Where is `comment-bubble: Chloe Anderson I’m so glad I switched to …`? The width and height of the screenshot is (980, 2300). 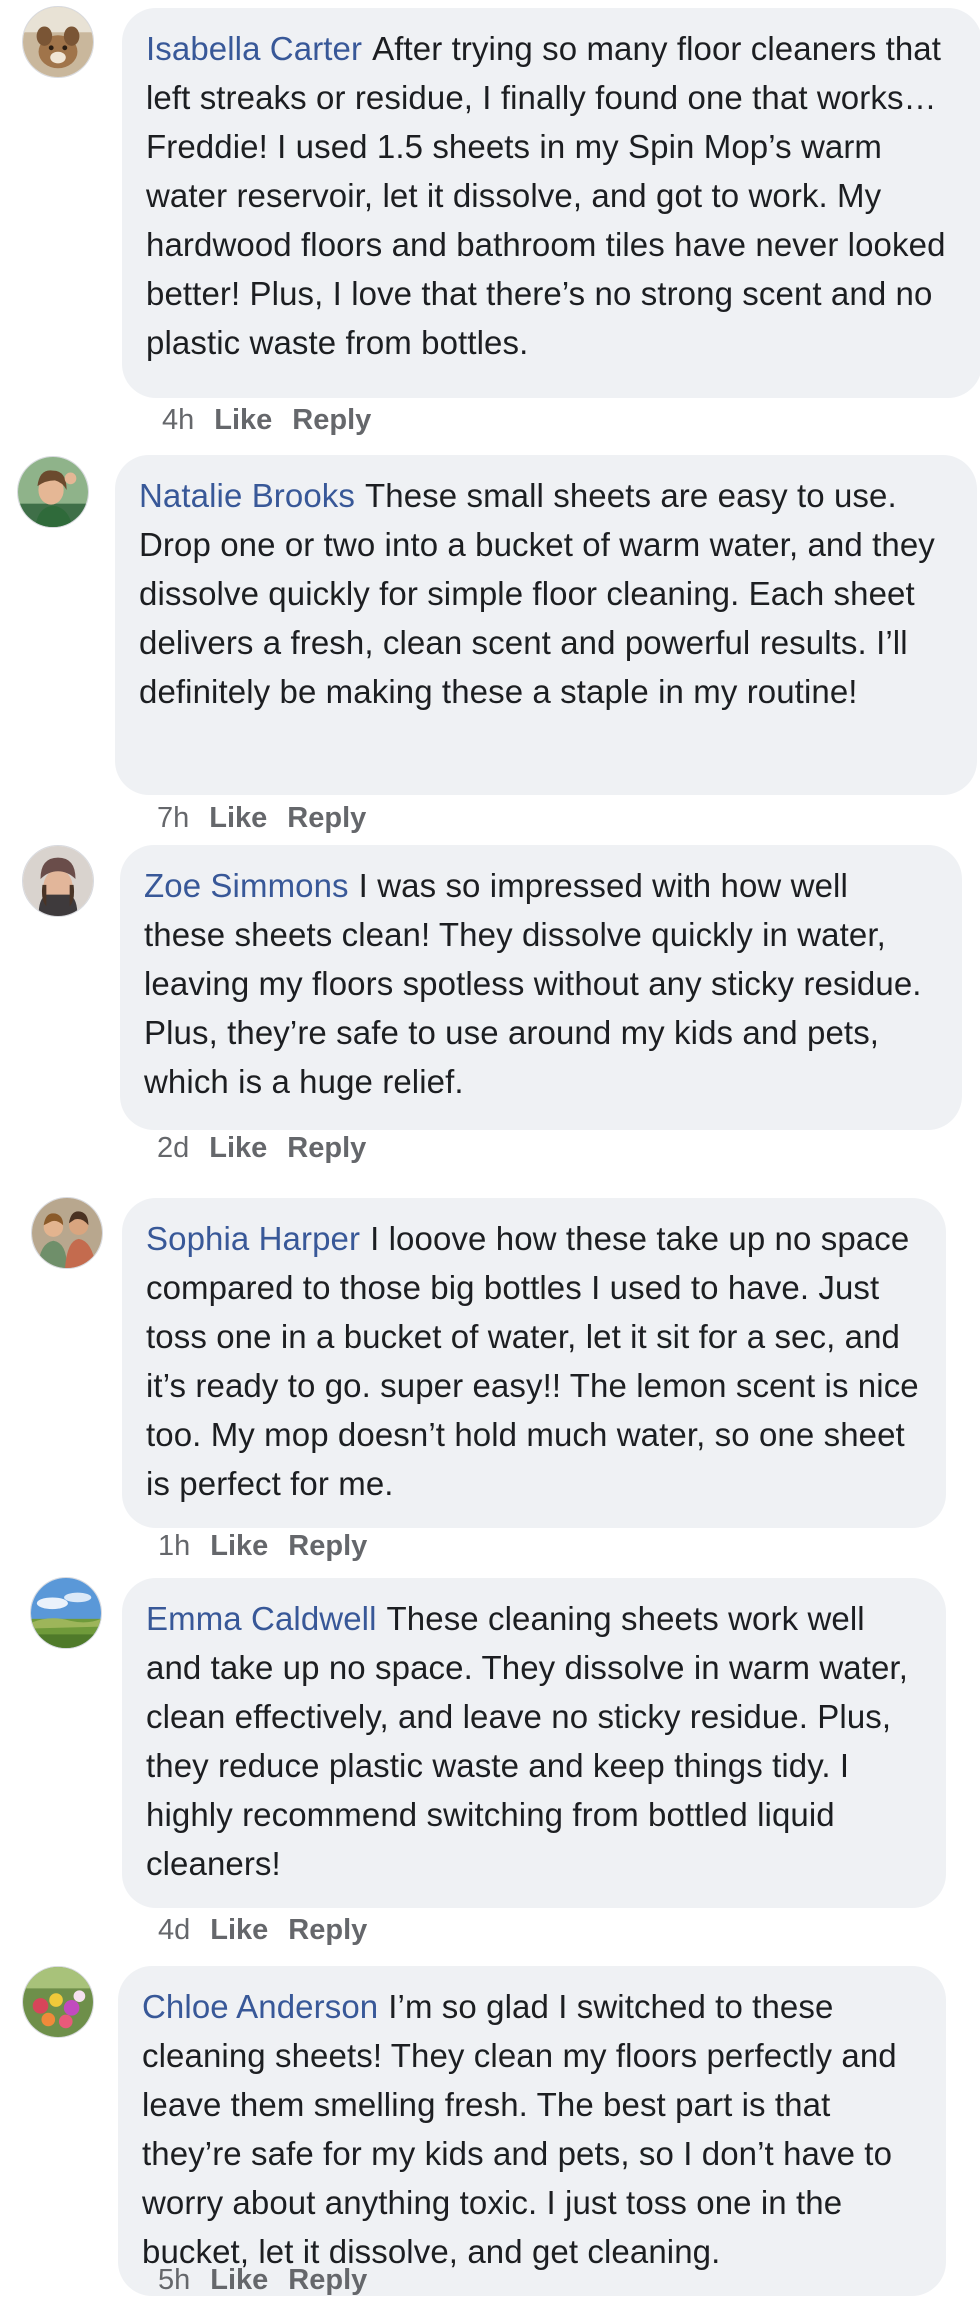
comment-bubble: Chloe Anderson I’m so glad I switched to … is located at coordinates (532, 2131).